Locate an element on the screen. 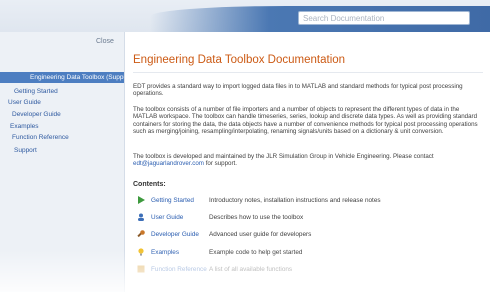  contents-link: Examples is located at coordinates (165, 252).